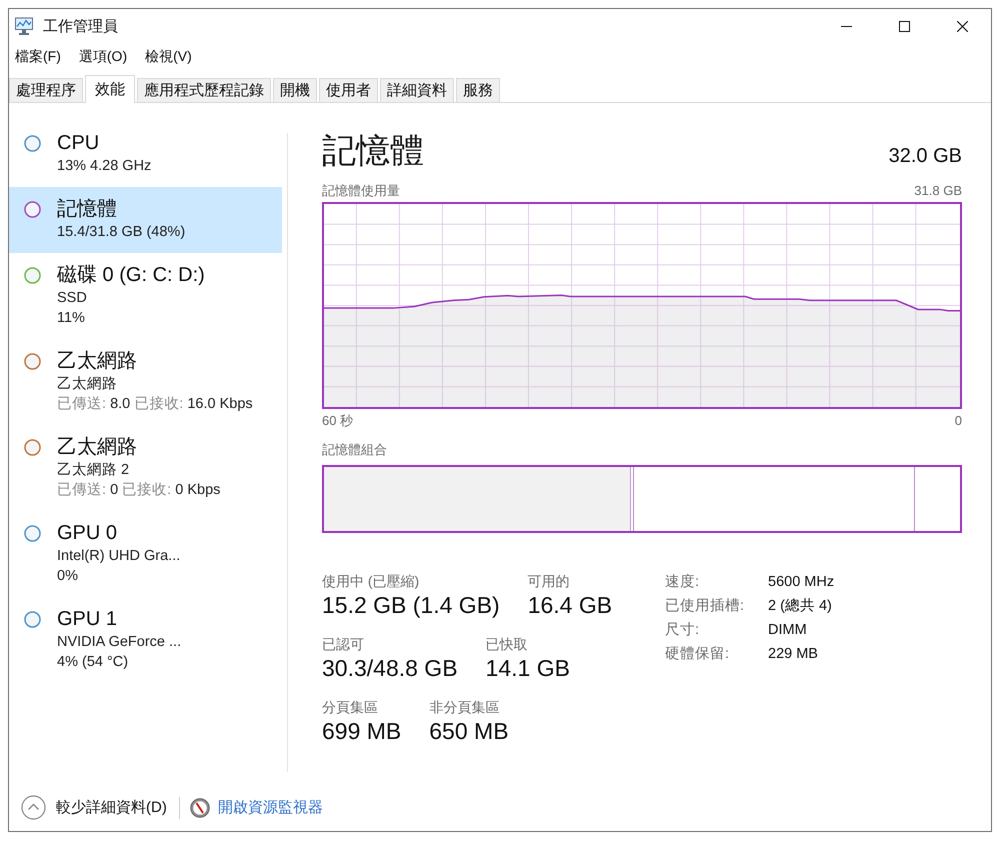  What do you see at coordinates (958, 421) in the screenshot?
I see `axis-end-label: 0` at bounding box center [958, 421].